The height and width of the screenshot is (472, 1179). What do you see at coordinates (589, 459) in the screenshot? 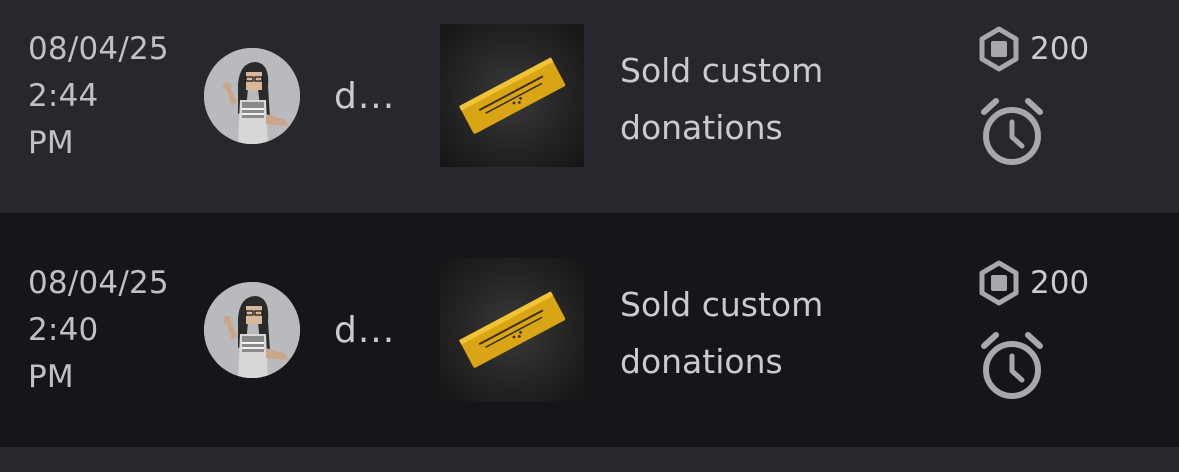
I see `list-footer-strip` at bounding box center [589, 459].